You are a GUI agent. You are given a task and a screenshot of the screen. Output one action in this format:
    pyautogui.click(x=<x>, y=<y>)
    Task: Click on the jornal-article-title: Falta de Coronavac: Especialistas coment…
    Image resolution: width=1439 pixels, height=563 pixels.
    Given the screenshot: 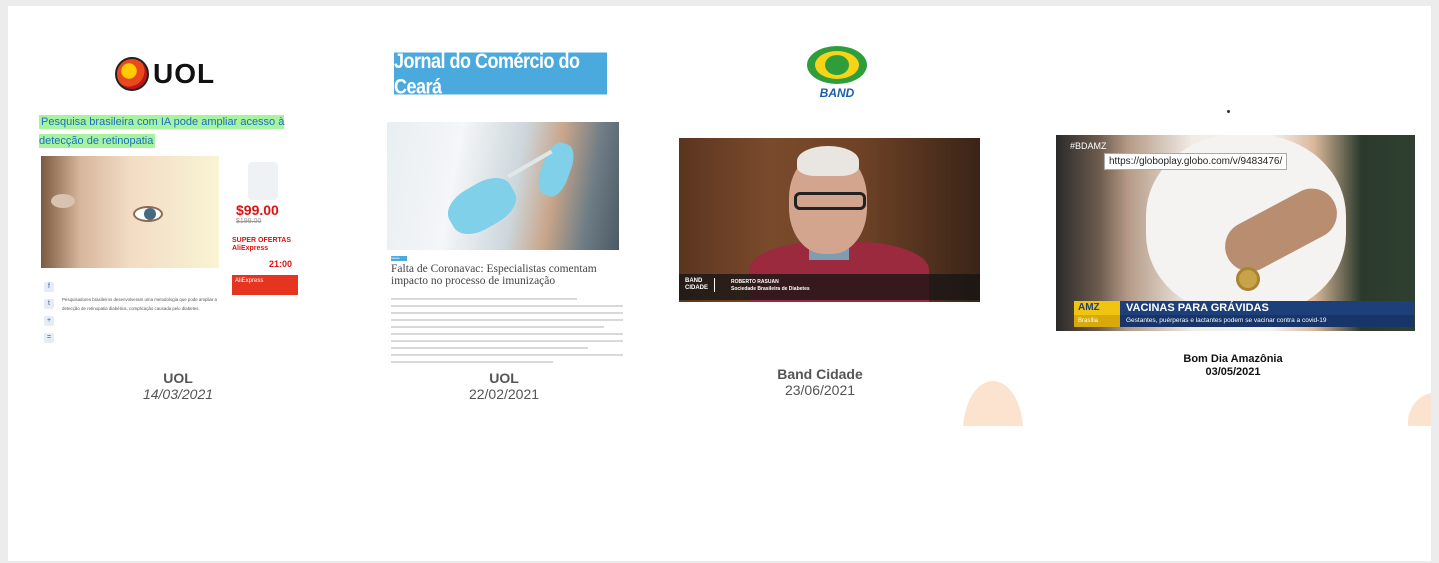 What is the action you would take?
    pyautogui.click(x=494, y=275)
    